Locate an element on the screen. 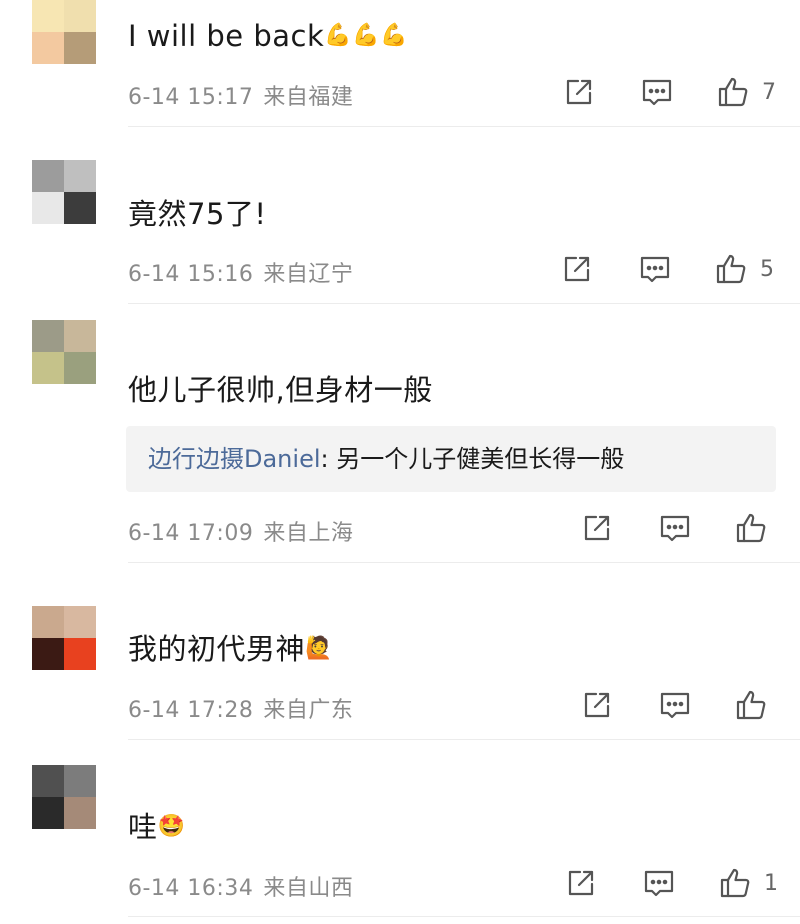 The image size is (800, 924). comment-location: 来自广东 is located at coordinates (308, 710).